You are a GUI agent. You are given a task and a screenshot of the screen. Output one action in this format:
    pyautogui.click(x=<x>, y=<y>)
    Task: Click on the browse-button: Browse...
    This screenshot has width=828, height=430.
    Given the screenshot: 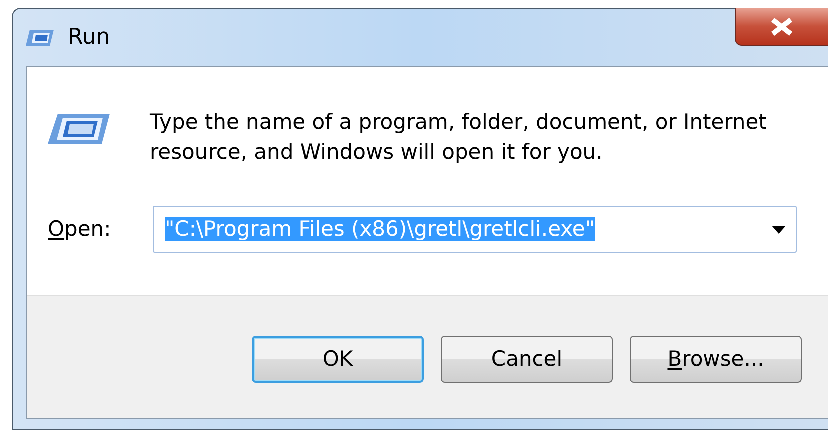 What is the action you would take?
    pyautogui.click(x=716, y=359)
    